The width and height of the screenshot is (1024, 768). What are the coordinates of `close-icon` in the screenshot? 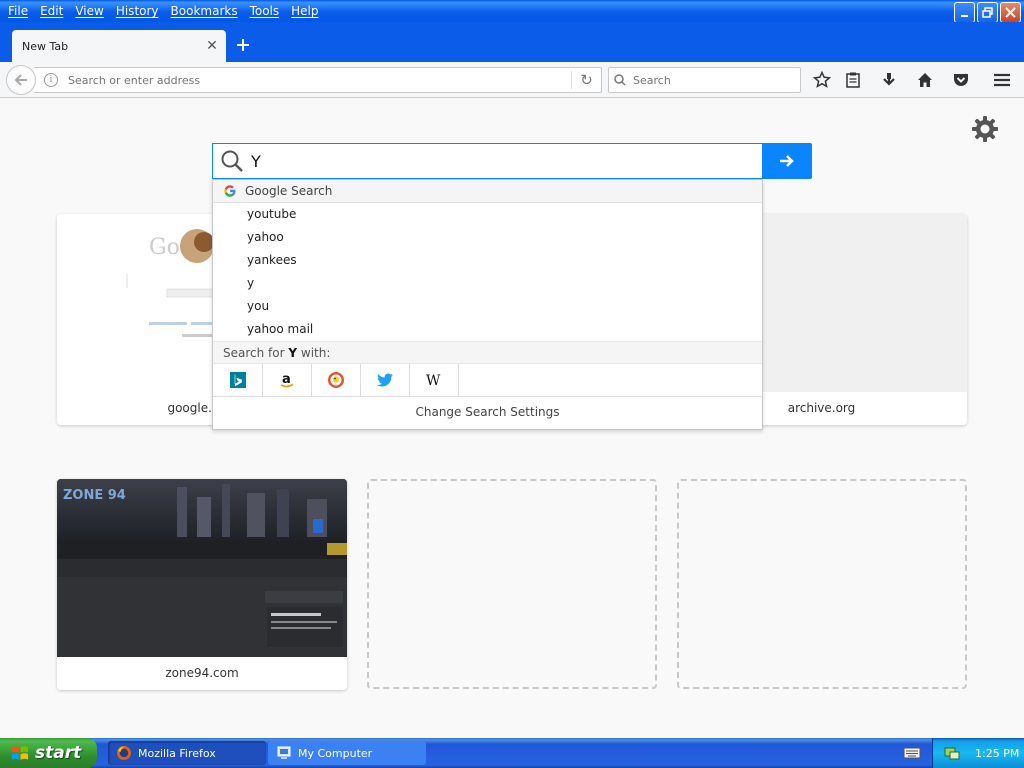 It's located at (1010, 12).